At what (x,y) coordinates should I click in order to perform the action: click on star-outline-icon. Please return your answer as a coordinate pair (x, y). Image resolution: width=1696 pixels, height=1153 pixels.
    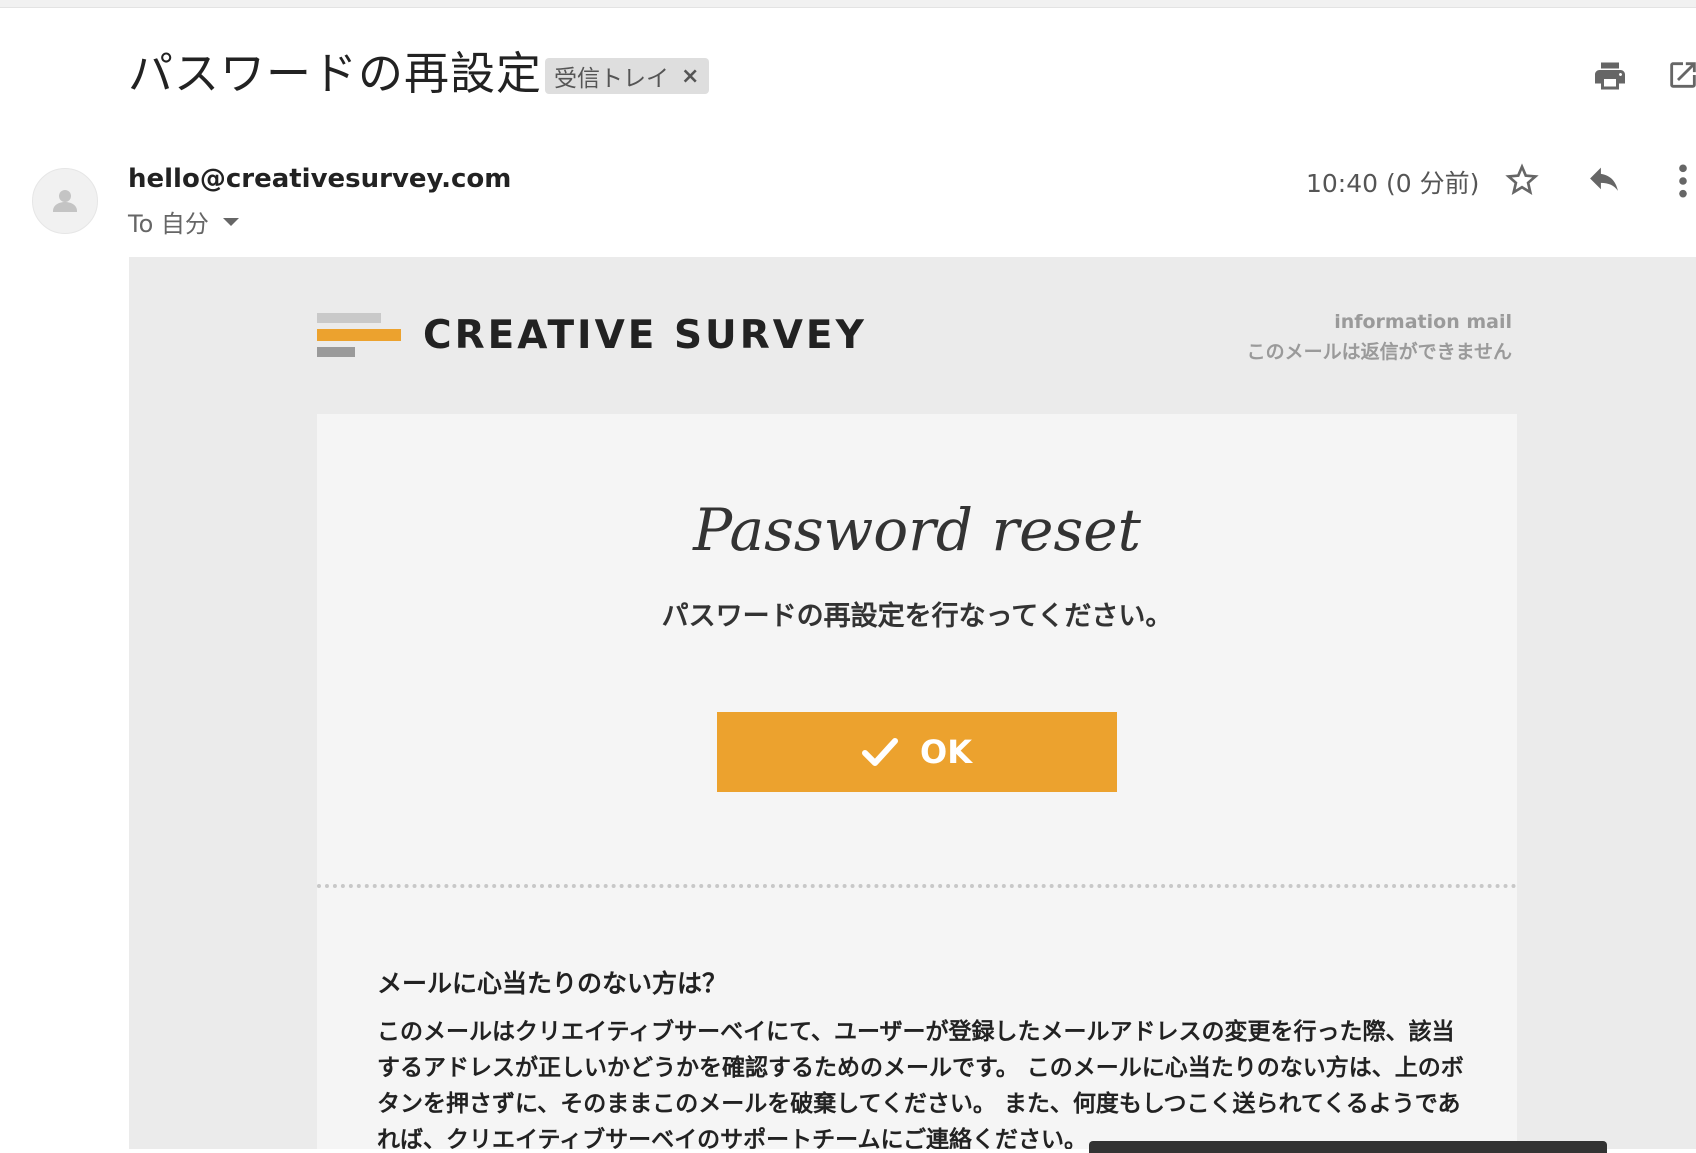
    Looking at the image, I should click on (1522, 180).